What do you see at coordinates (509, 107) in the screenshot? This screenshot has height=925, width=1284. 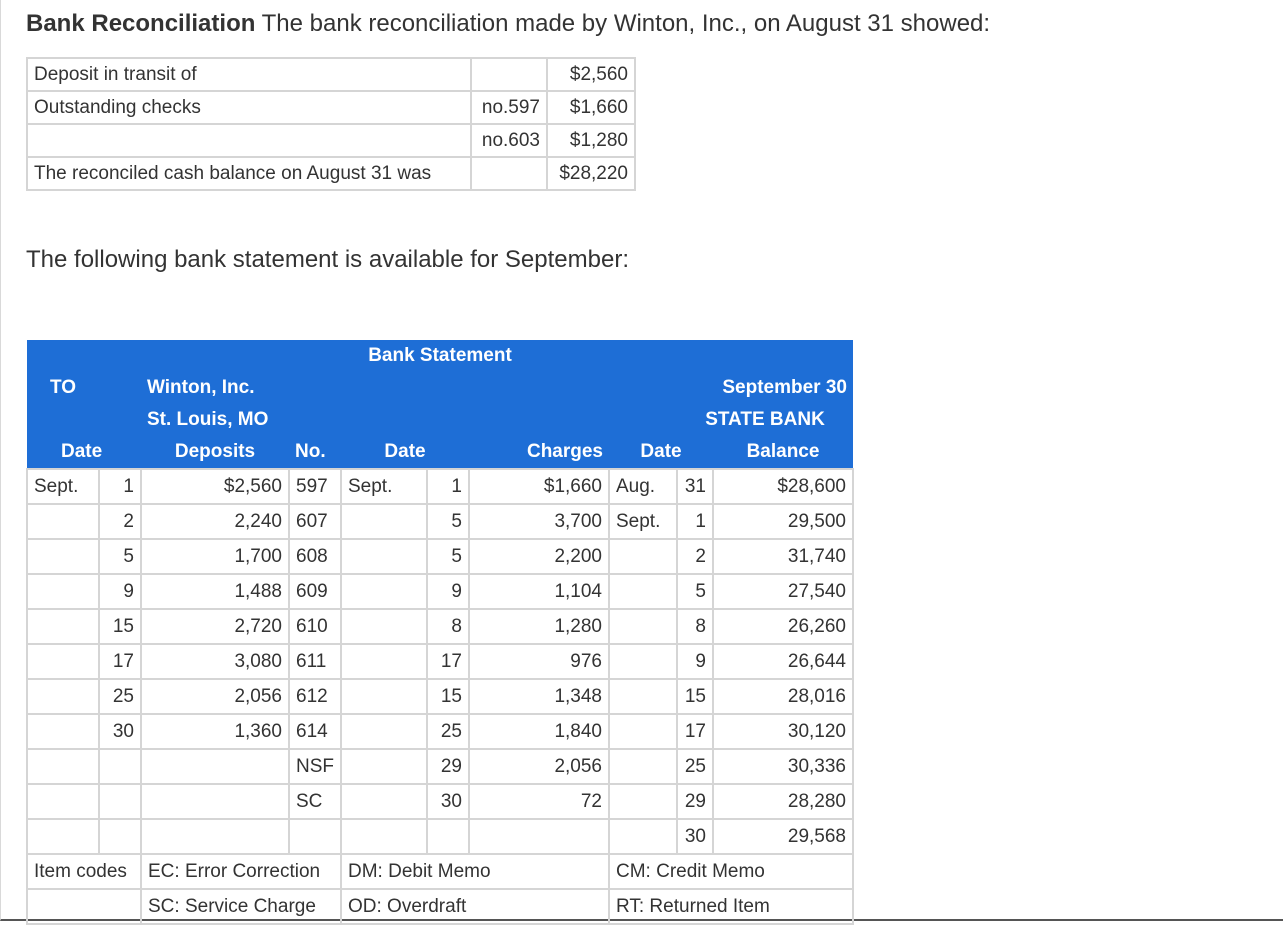 I see `recon-ref: no.597` at bounding box center [509, 107].